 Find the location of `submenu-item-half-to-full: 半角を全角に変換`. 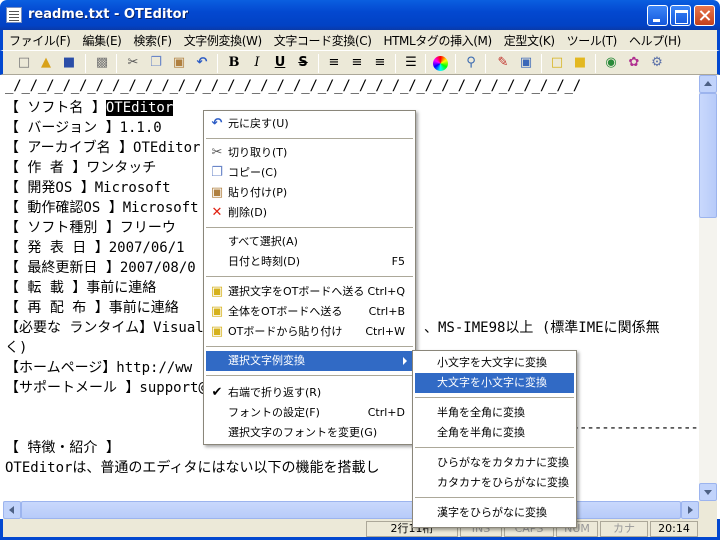

submenu-item-half-to-full: 半角を全角に変換 is located at coordinates (494, 413).